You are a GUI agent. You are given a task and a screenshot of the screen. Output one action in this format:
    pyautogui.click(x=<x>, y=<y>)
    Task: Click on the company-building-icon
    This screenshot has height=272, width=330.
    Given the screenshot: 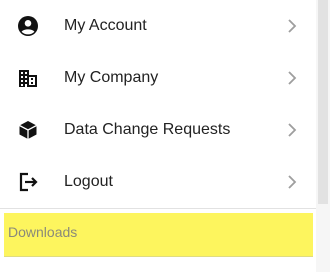 What is the action you would take?
    pyautogui.click(x=28, y=78)
    